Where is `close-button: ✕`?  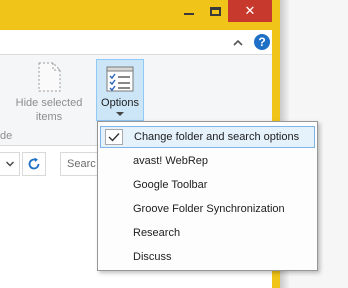 close-button: ✕ is located at coordinates (250, 11).